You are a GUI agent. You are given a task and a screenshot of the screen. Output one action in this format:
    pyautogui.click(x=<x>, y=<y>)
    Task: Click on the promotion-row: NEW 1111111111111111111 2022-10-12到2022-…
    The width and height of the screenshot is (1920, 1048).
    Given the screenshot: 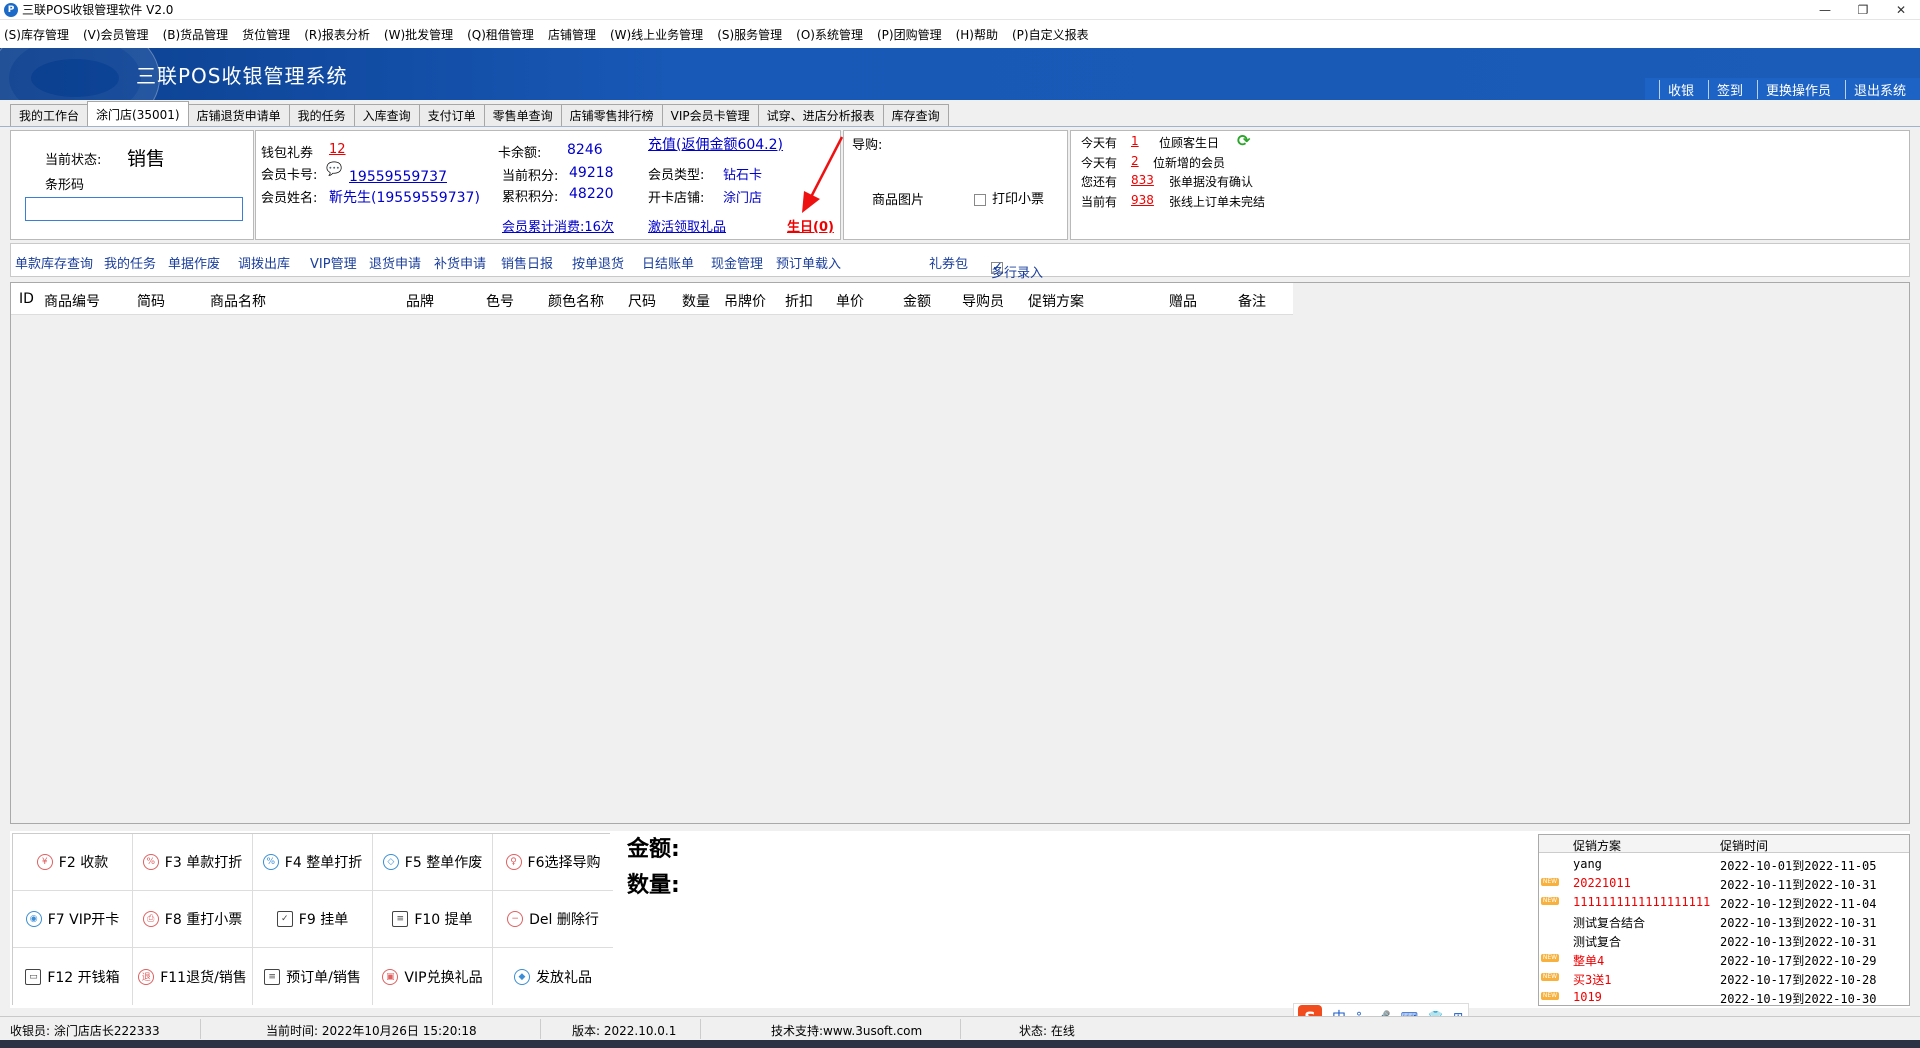 What is the action you would take?
    pyautogui.click(x=1724, y=901)
    